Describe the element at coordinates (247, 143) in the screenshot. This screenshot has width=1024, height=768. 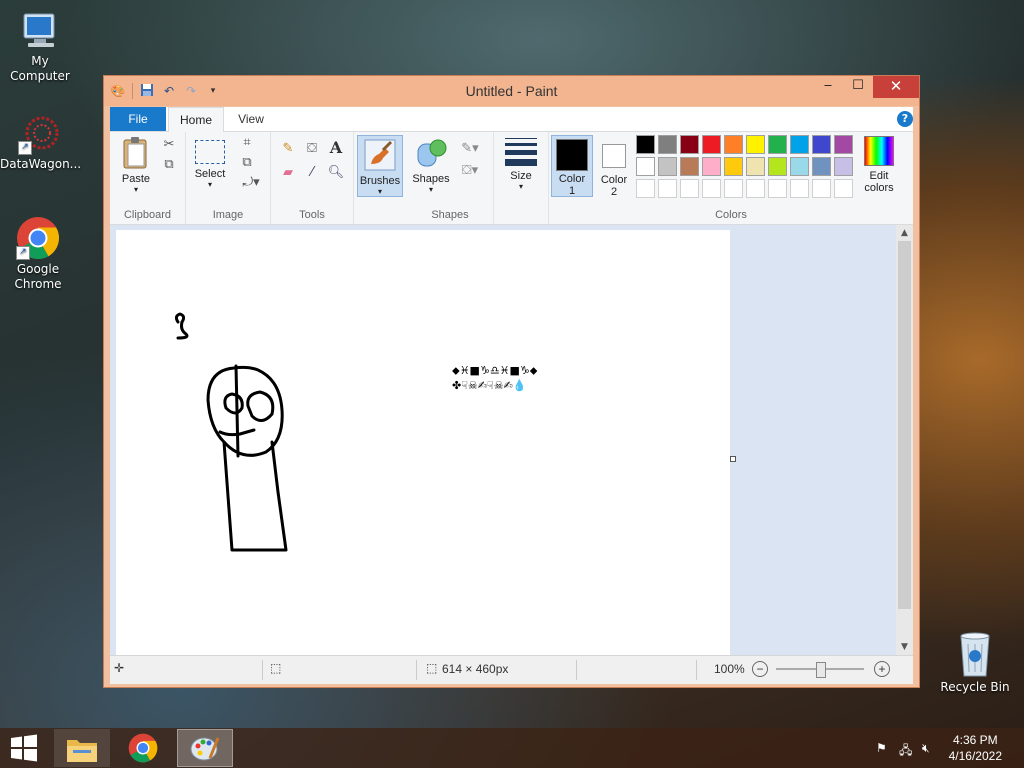
I see `crop-icon: ⌗` at that location.